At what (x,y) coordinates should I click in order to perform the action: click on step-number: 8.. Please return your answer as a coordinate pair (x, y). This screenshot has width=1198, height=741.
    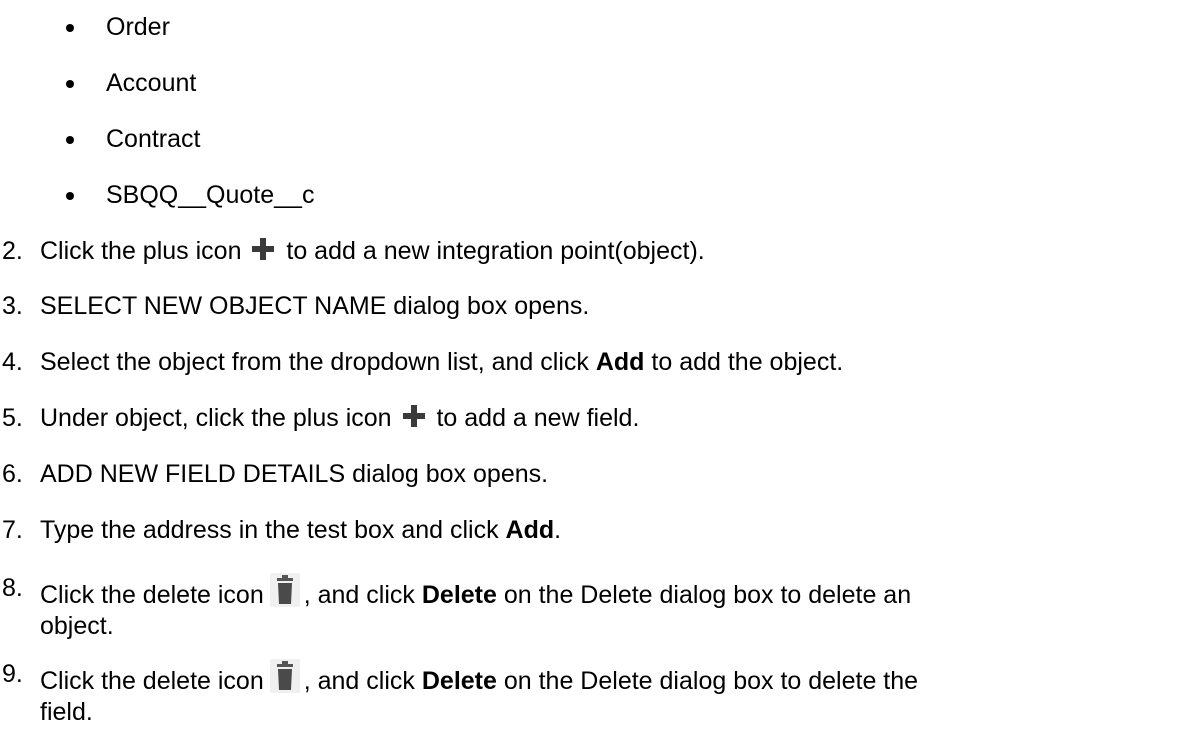
    Looking at the image, I should click on (12, 588).